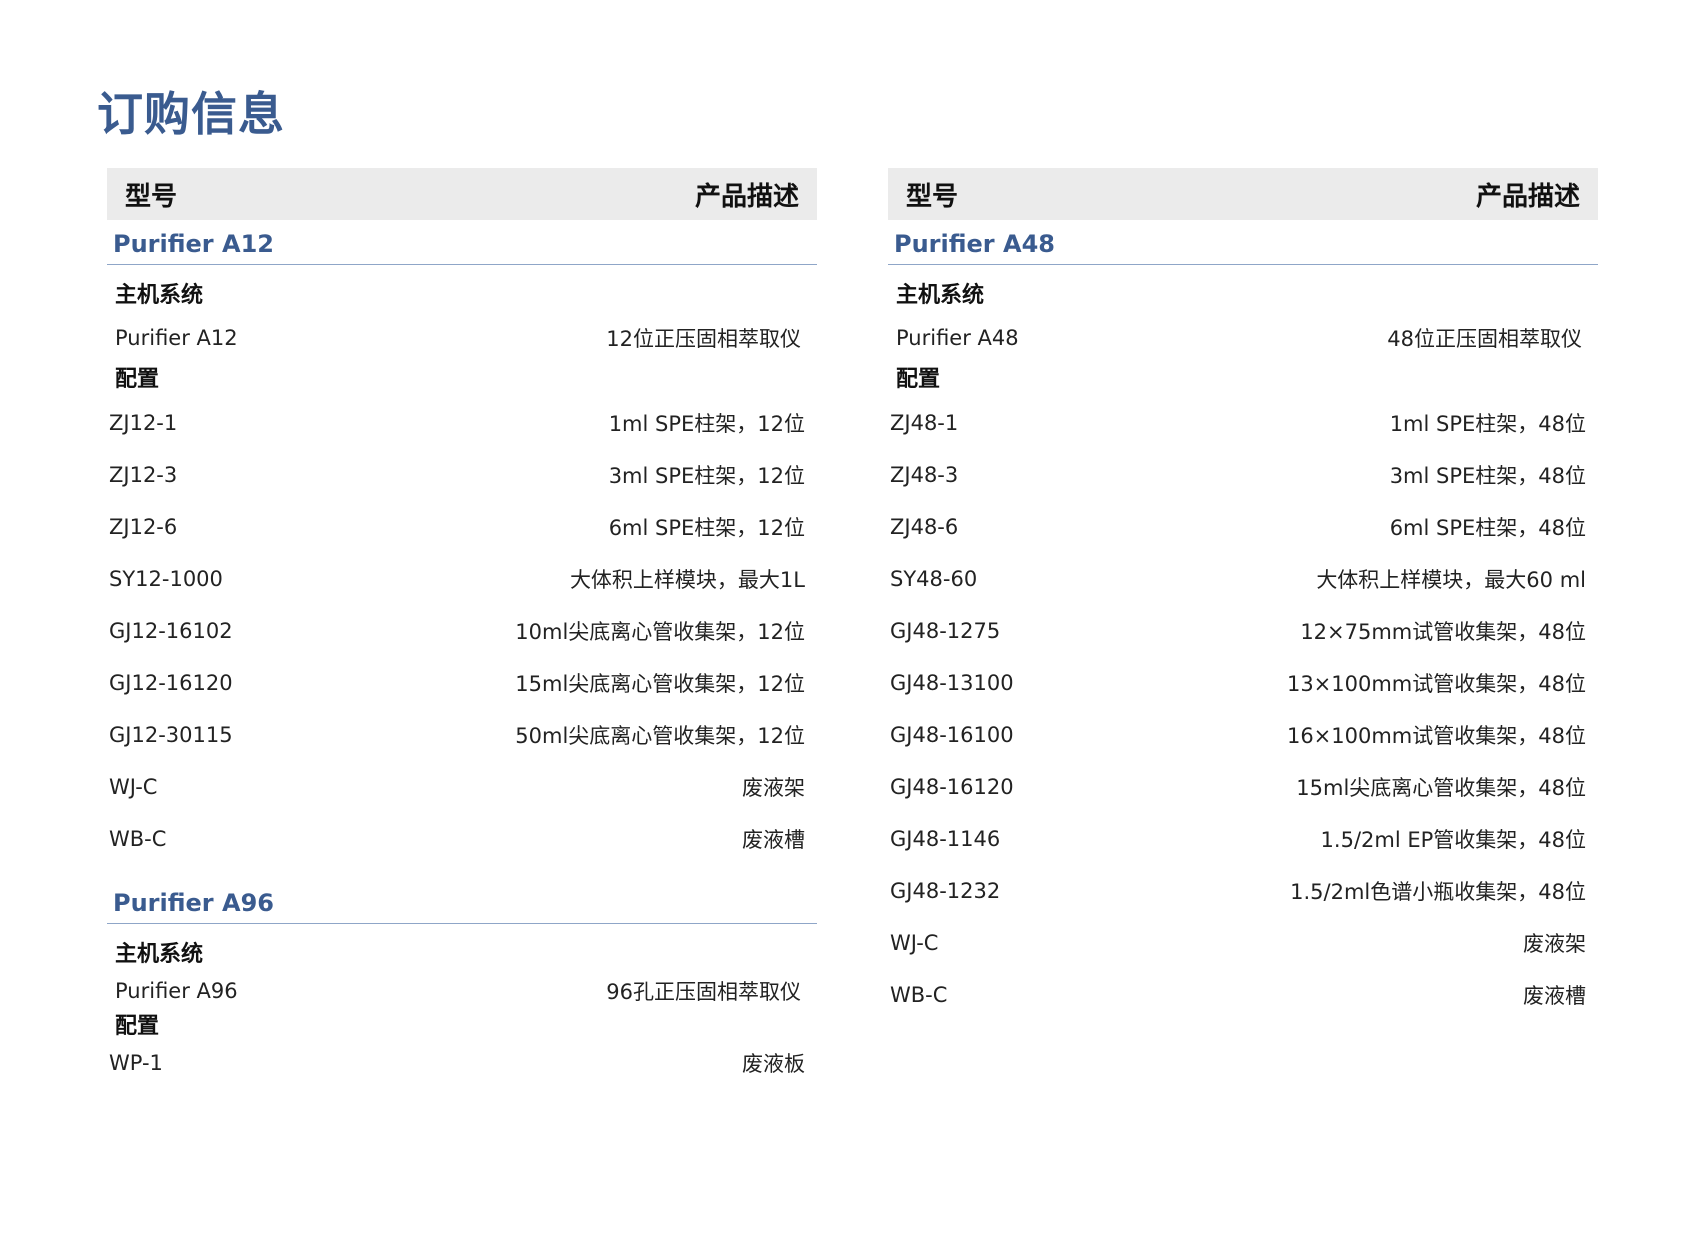 The height and width of the screenshot is (1240, 1683). Describe the element at coordinates (687, 580) in the screenshot. I see `item-desc: 大体积上样模块，最大1L` at that location.